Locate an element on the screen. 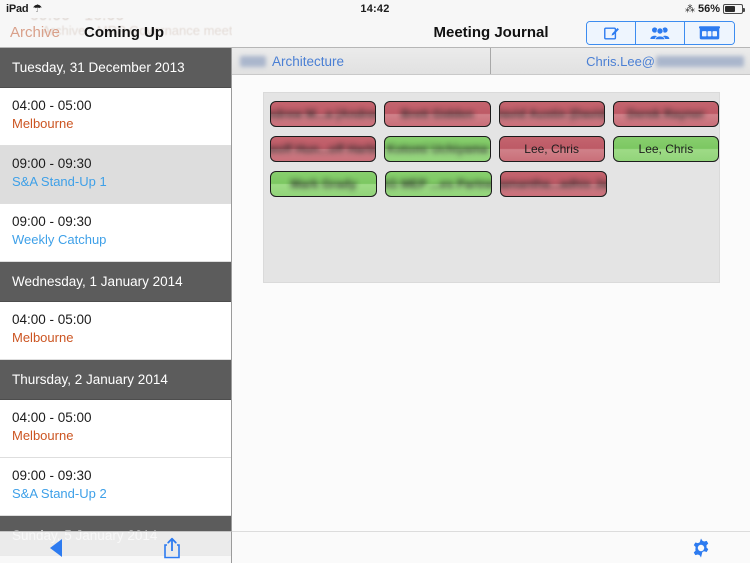  date-header: Thursday, 2 January 2014 is located at coordinates (115, 380).